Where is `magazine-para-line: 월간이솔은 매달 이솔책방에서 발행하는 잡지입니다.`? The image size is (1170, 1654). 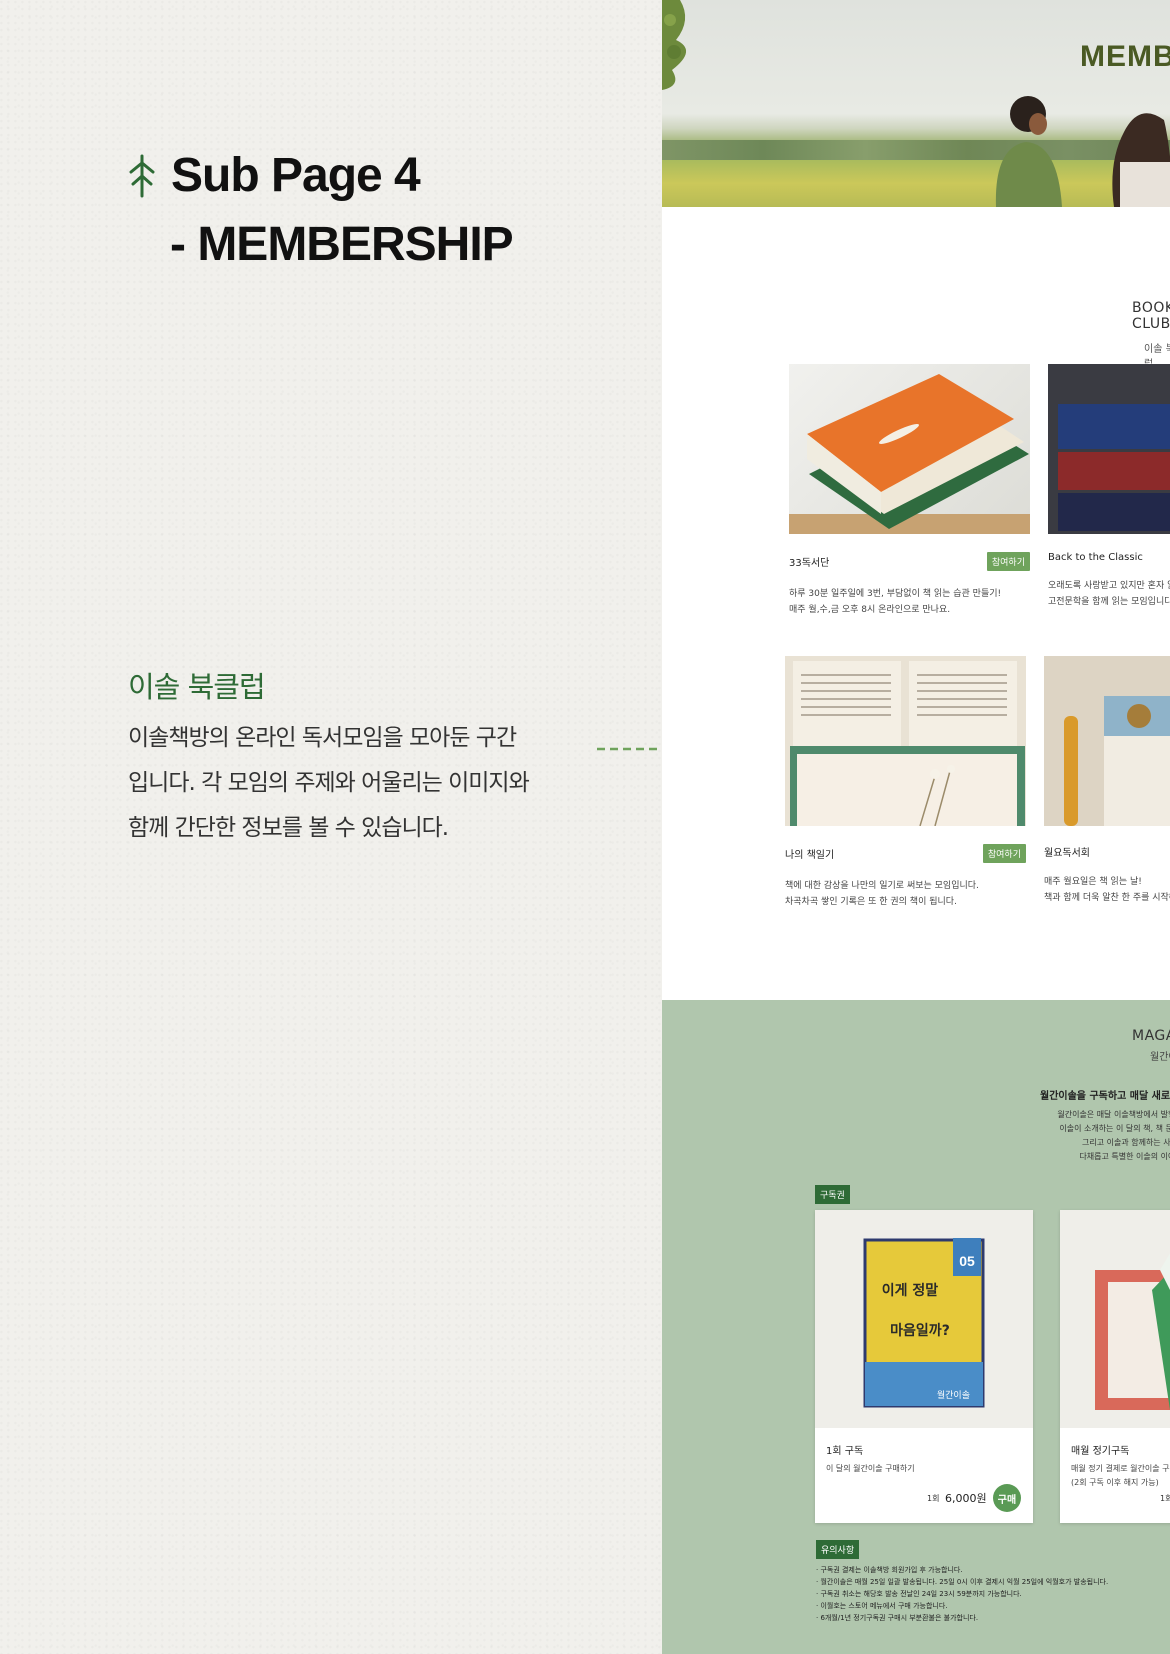 magazine-para-line: 월간이솔은 매달 이솔책방에서 발행하는 잡지입니다. is located at coordinates (1113, 1114).